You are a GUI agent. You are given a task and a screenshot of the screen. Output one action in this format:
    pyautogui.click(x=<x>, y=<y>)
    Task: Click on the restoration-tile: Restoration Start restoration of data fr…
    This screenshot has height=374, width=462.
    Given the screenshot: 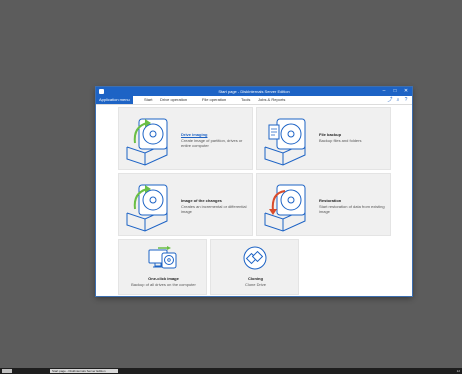 What is the action you would take?
    pyautogui.click(x=323, y=204)
    